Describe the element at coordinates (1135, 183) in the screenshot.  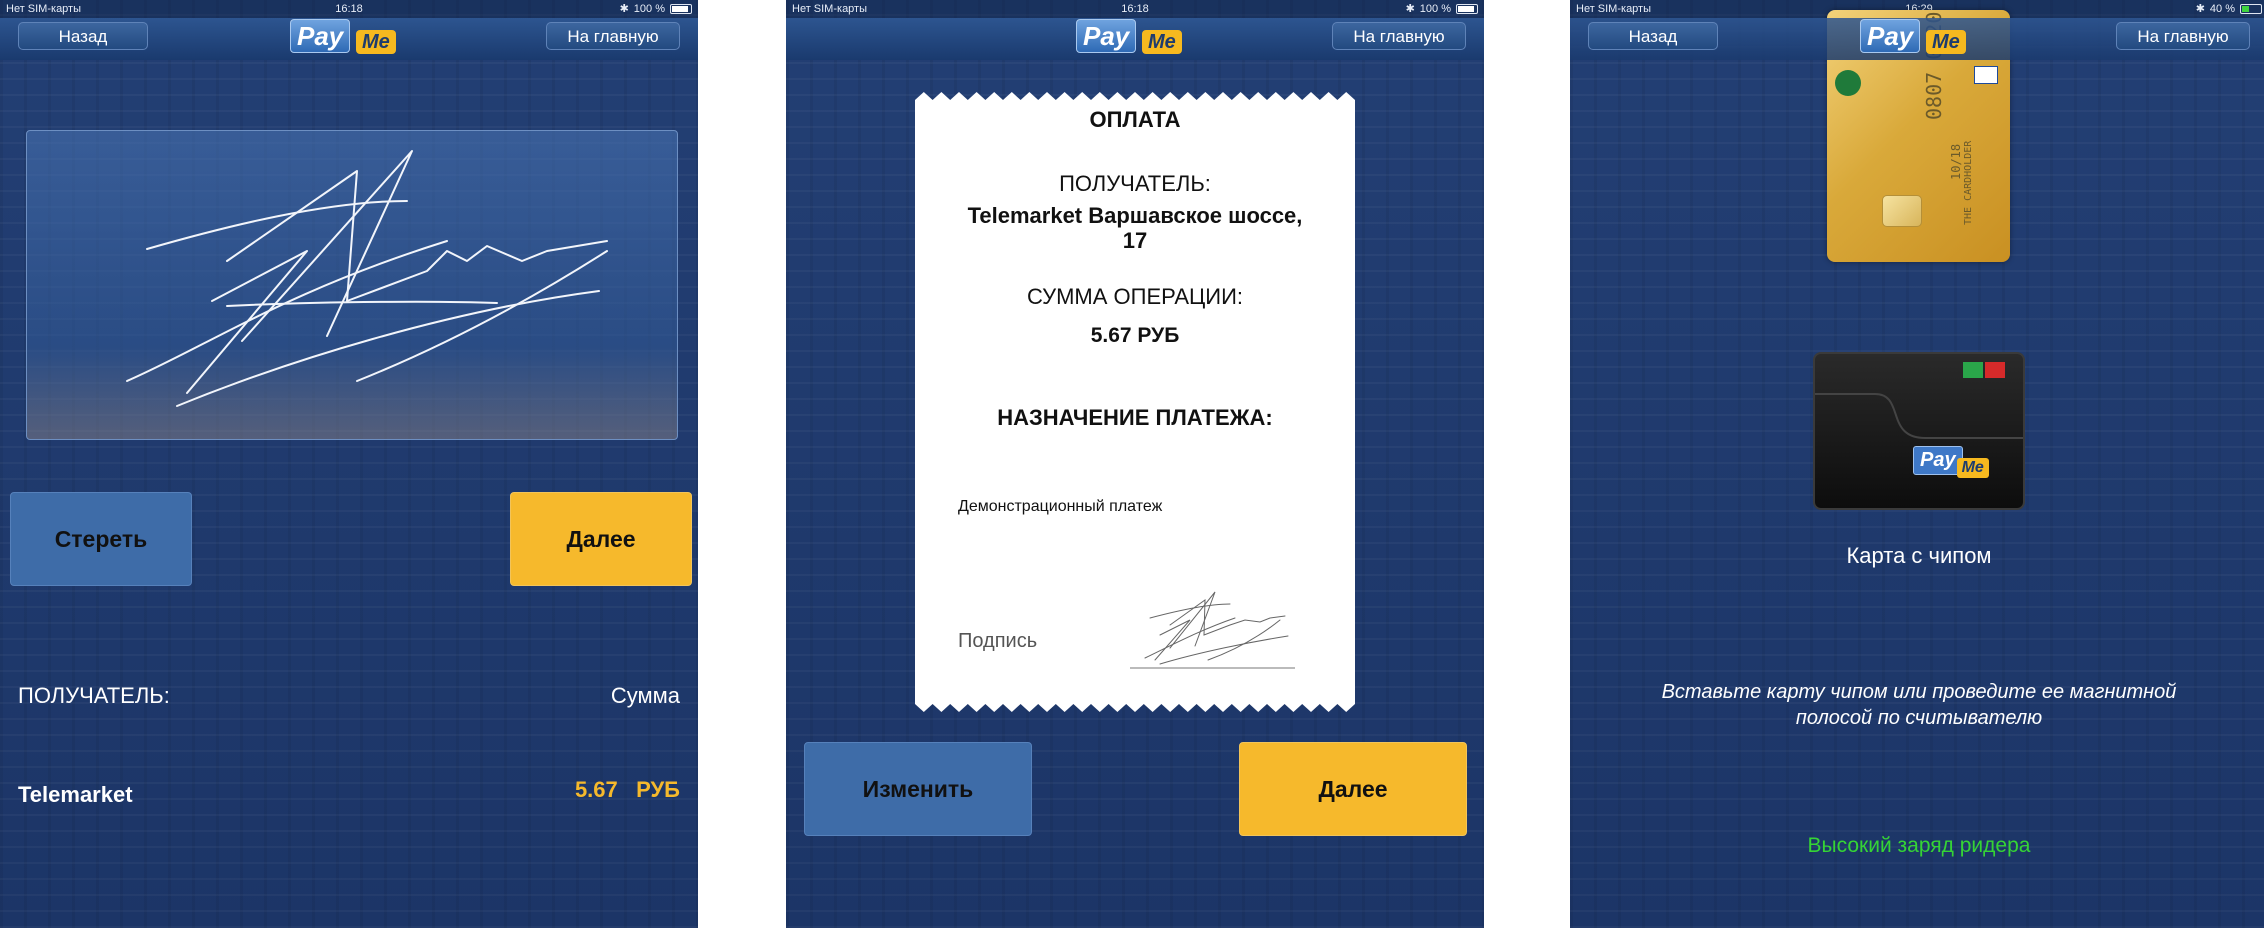
I see `receipt-recipient-label: ПОЛУЧАТЕЛЬ:` at that location.